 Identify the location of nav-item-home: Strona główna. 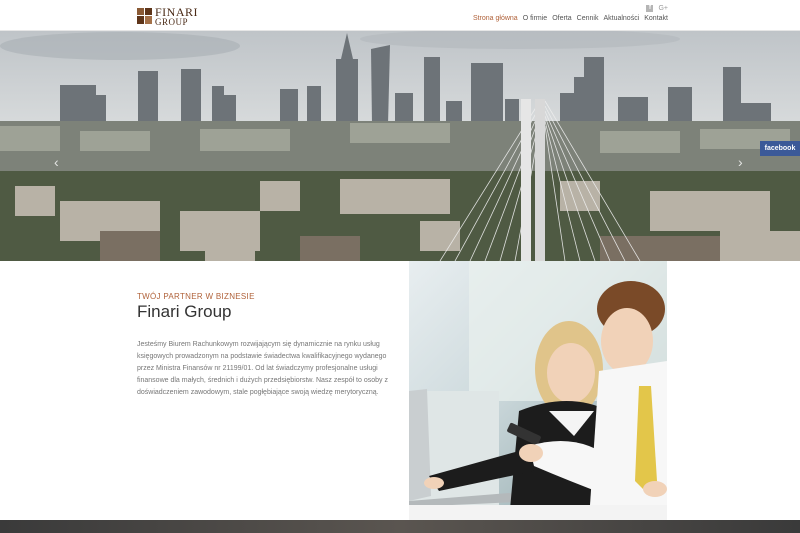
(495, 18).